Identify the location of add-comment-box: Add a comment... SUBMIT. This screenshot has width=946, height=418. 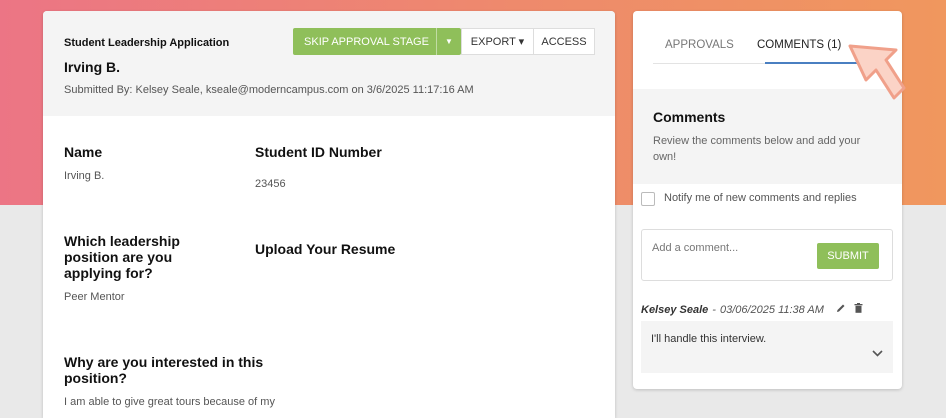
(767, 255).